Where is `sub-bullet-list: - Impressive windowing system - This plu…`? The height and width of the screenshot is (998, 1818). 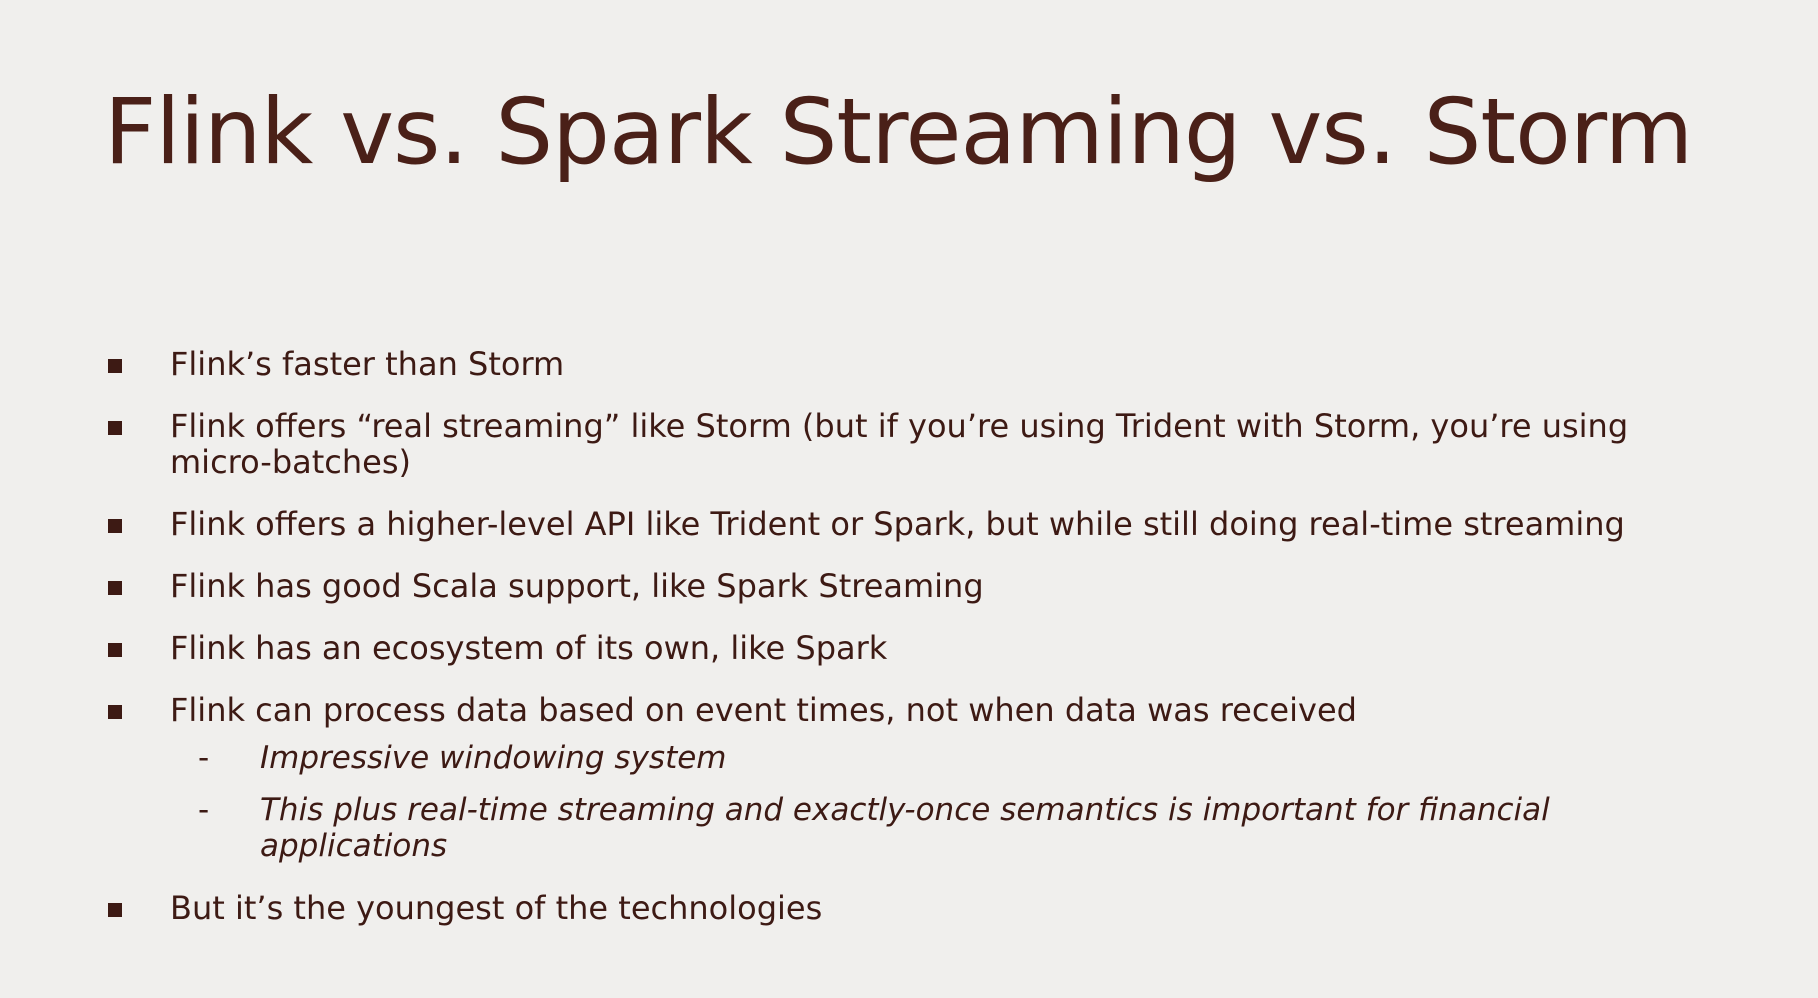 sub-bullet-list: - Impressive windowing system - This plu… is located at coordinates (937, 802).